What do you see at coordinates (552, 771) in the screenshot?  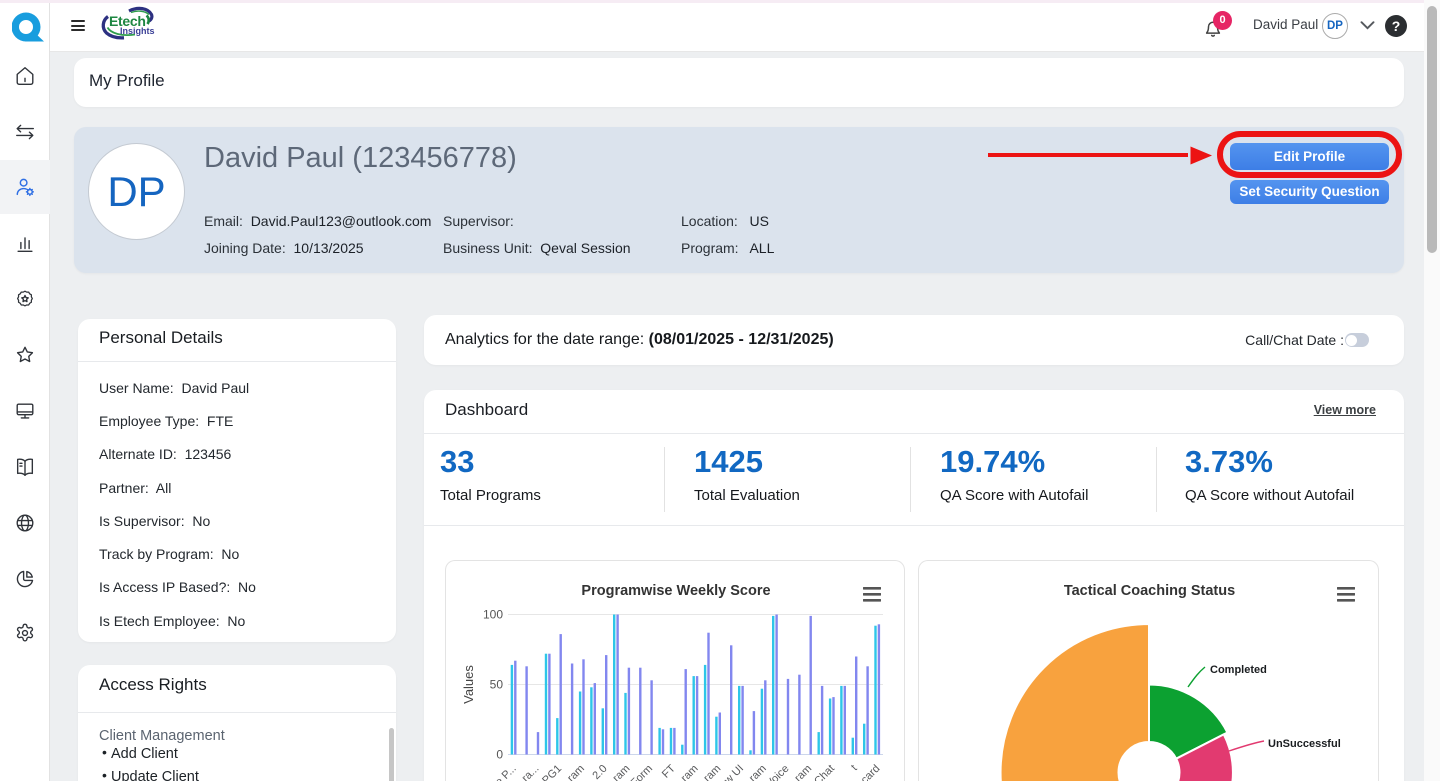 I see `svg-text: PG1` at bounding box center [552, 771].